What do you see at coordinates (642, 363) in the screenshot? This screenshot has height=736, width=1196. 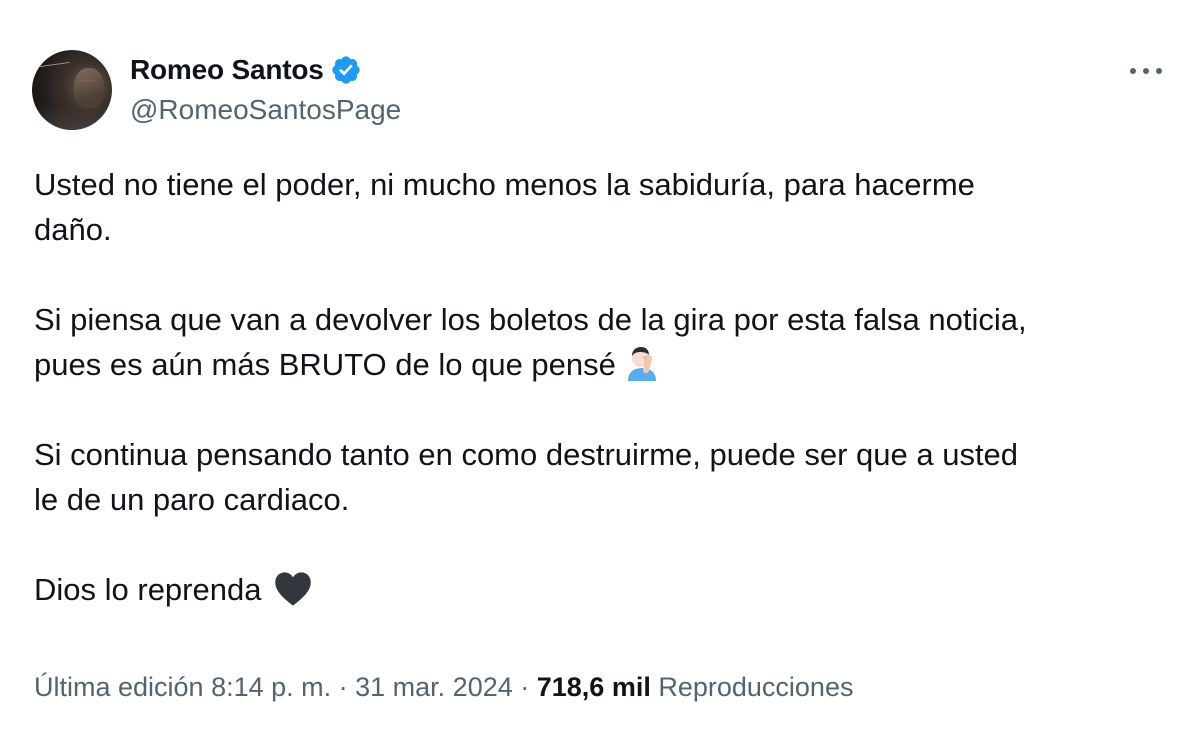 I see `facepalm-emoji-icon` at bounding box center [642, 363].